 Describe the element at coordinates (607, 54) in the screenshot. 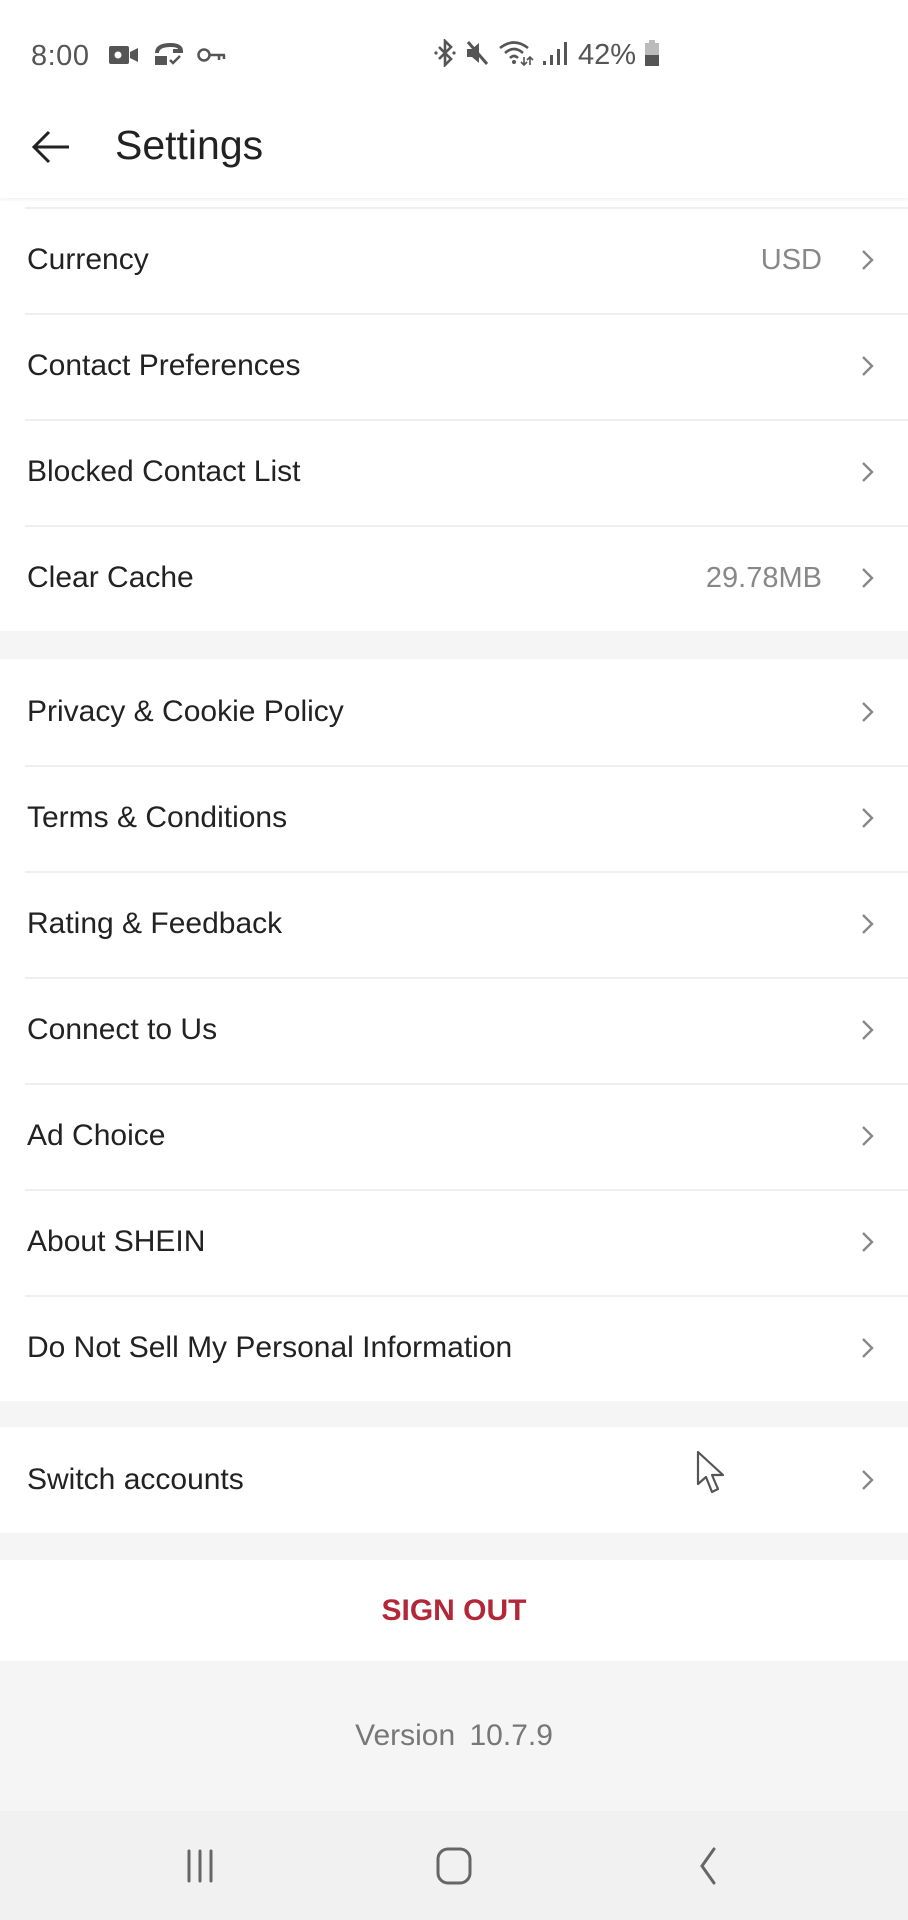

I see `battery-percent: 42%` at that location.